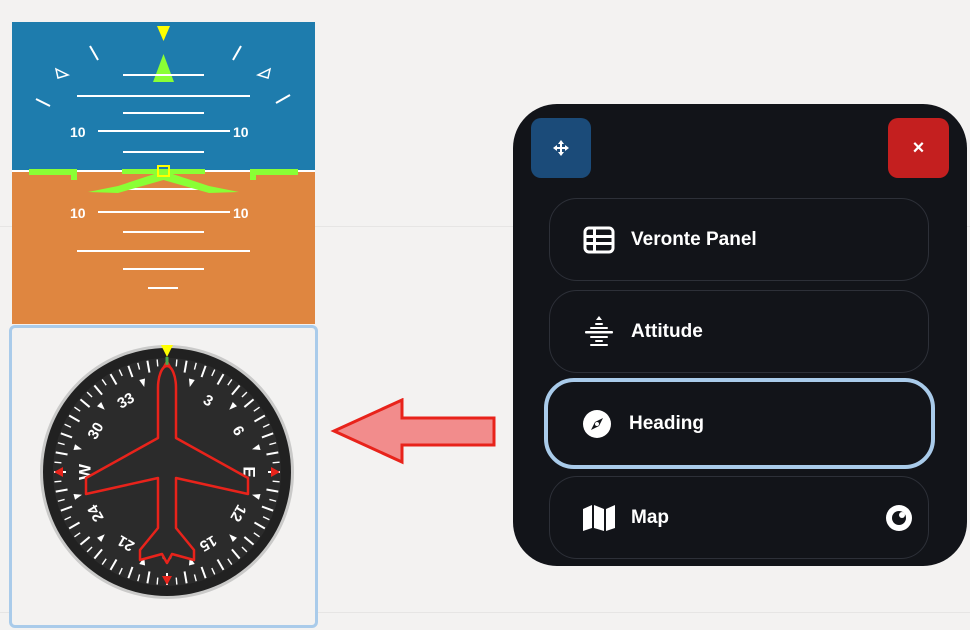  What do you see at coordinates (597, 424) in the screenshot?
I see `compass-icon` at bounding box center [597, 424].